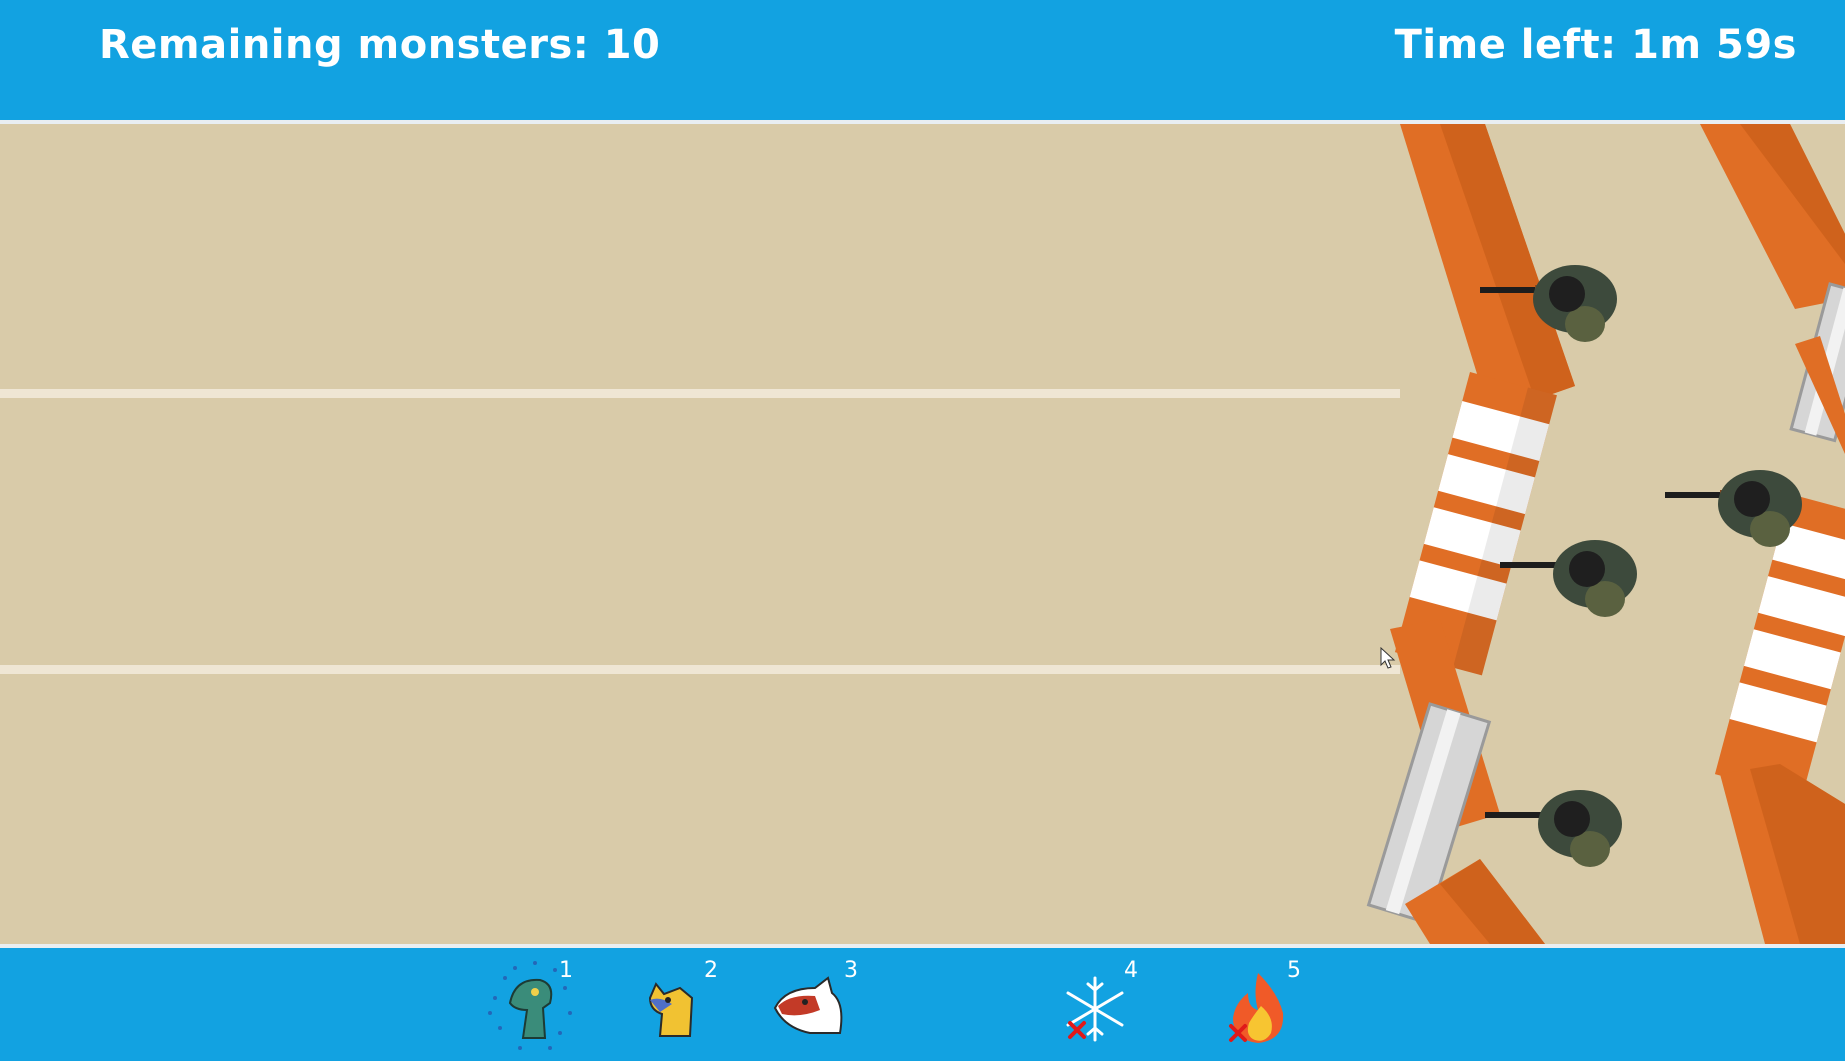 The image size is (1845, 1061). Describe the element at coordinates (566, 970) in the screenshot. I see `hotbar-key-1: 1` at that location.